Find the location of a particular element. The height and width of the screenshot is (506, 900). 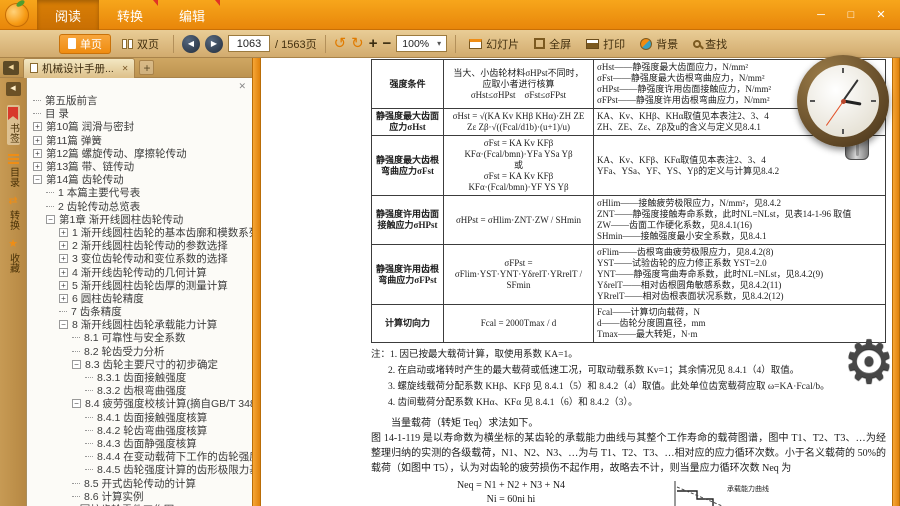

bookmark-item: + 第11篇 弹簧 is located at coordinates (139, 140).